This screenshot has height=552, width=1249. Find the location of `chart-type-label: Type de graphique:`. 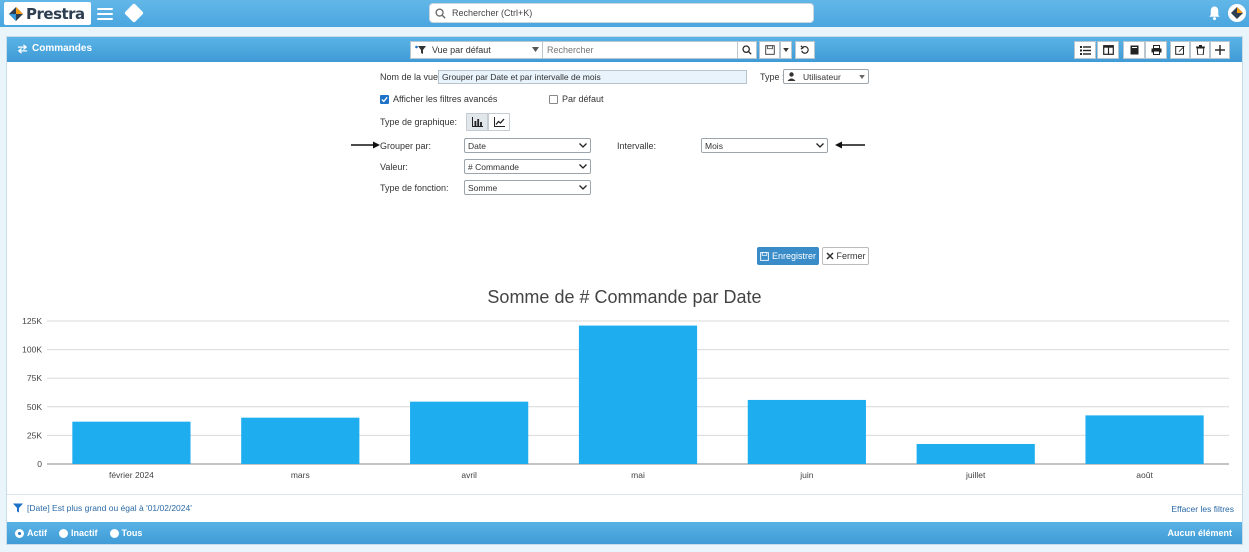

chart-type-label: Type de graphique: is located at coordinates (419, 122).